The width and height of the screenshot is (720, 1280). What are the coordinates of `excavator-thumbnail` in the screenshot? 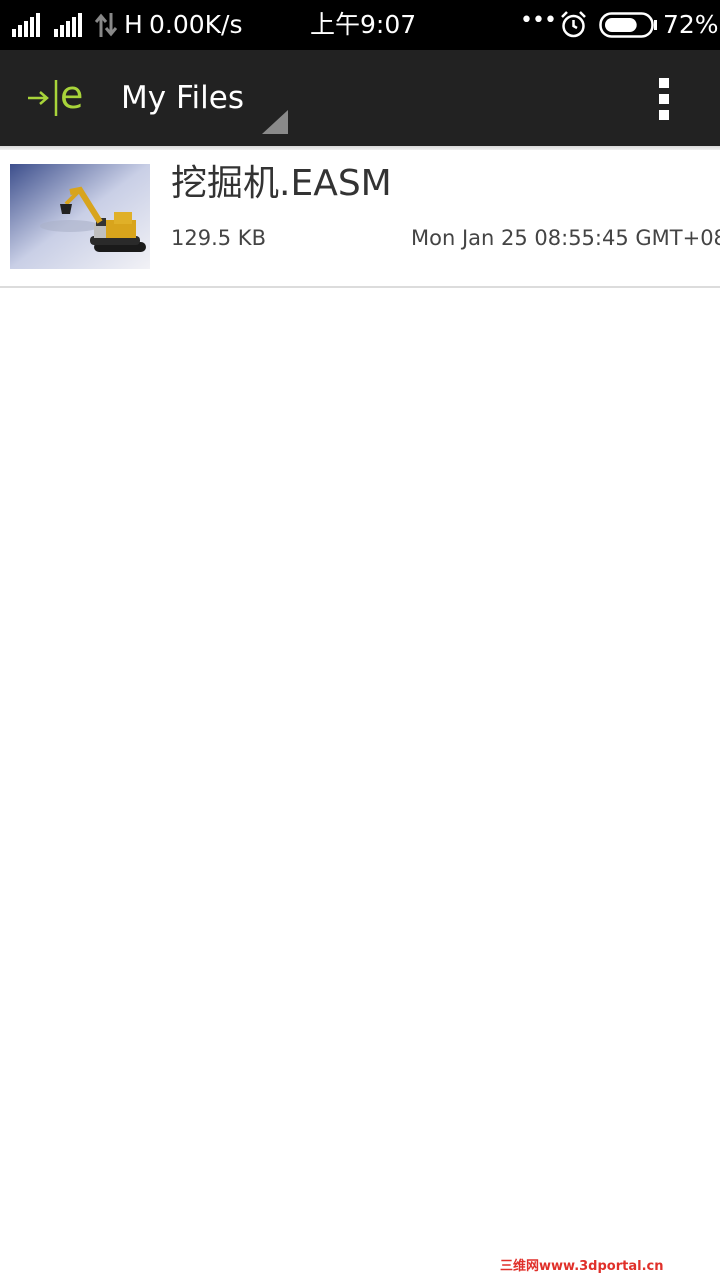 It's located at (80, 216).